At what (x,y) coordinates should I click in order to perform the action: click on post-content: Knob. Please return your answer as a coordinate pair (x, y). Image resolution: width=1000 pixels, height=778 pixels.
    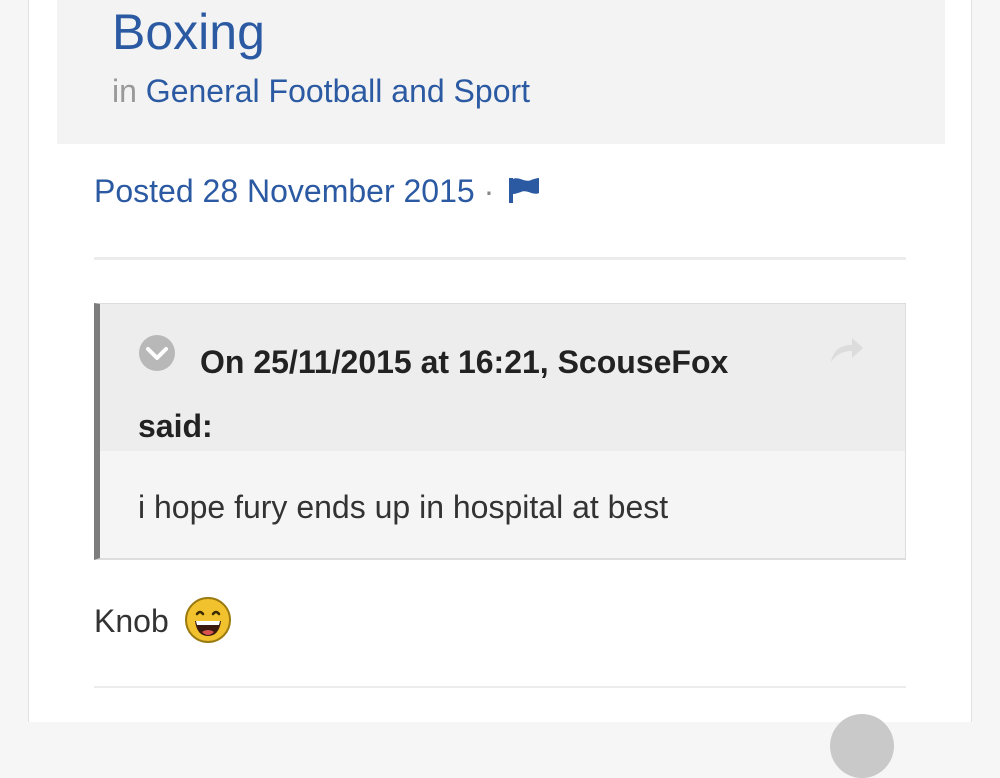
    Looking at the image, I should click on (163, 624).